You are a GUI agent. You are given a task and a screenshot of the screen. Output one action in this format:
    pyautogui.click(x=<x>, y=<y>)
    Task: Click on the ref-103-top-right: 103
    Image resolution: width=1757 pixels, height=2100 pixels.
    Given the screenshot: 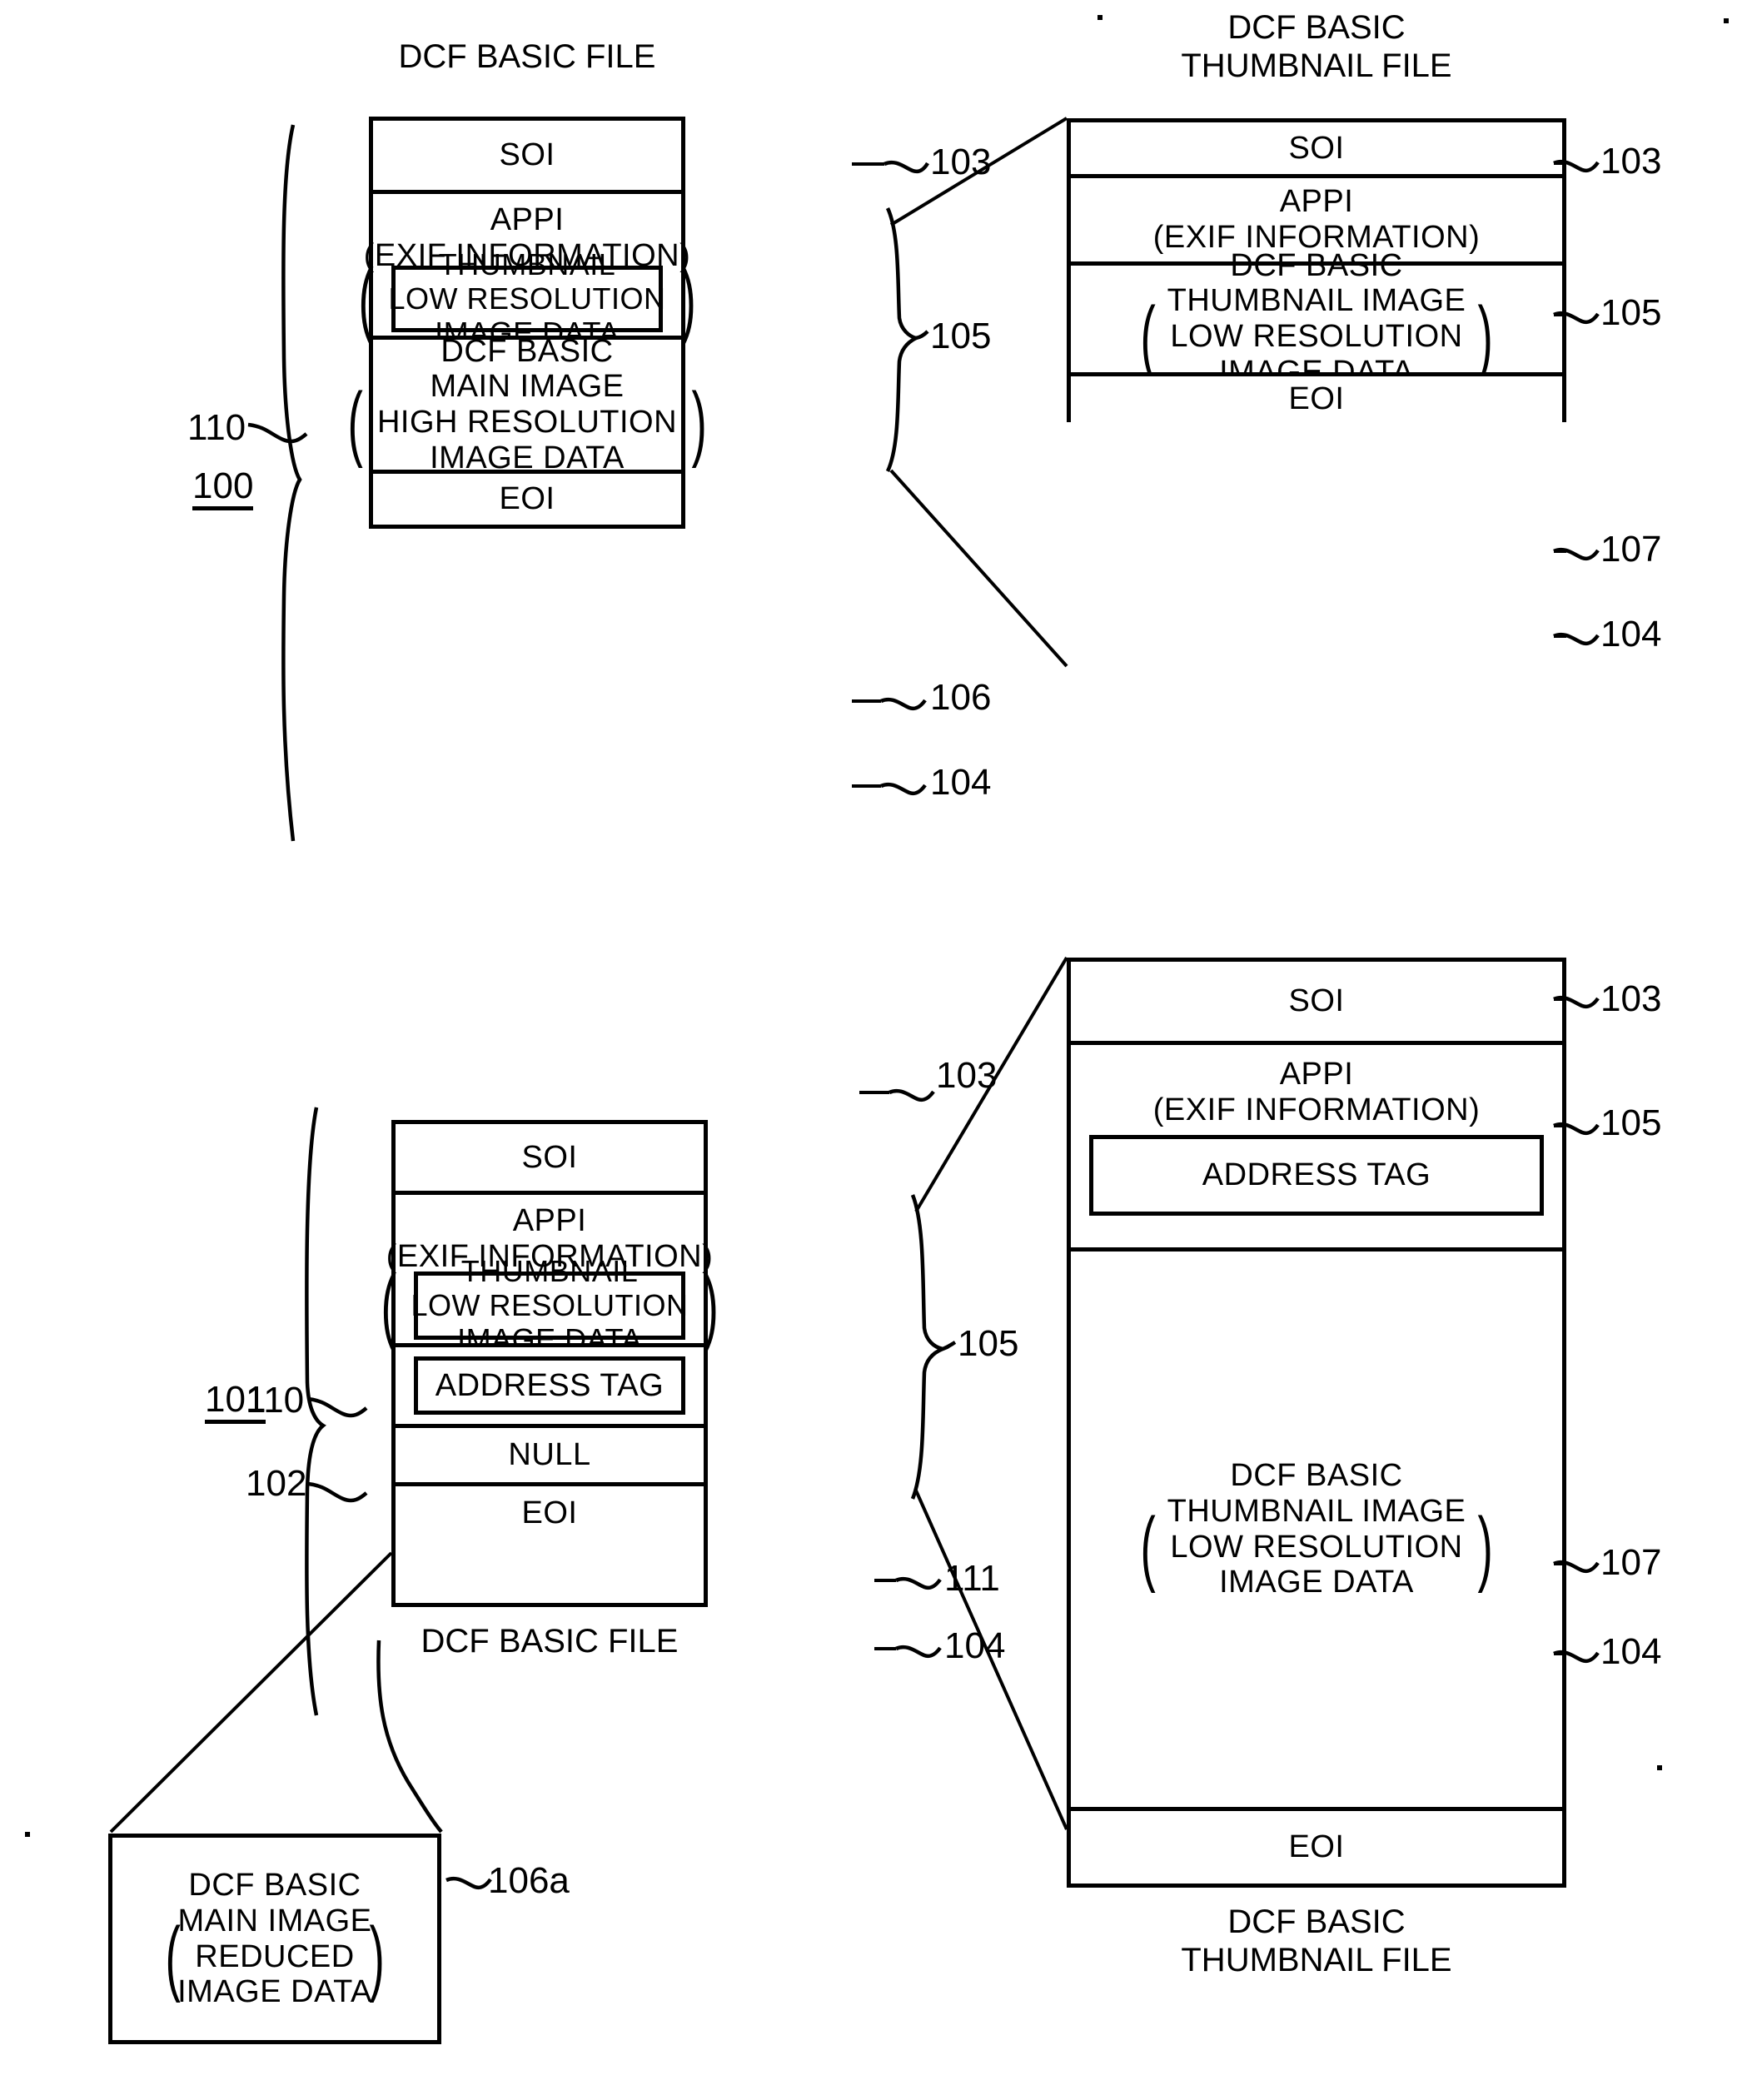 What is the action you would take?
    pyautogui.click(x=1631, y=161)
    